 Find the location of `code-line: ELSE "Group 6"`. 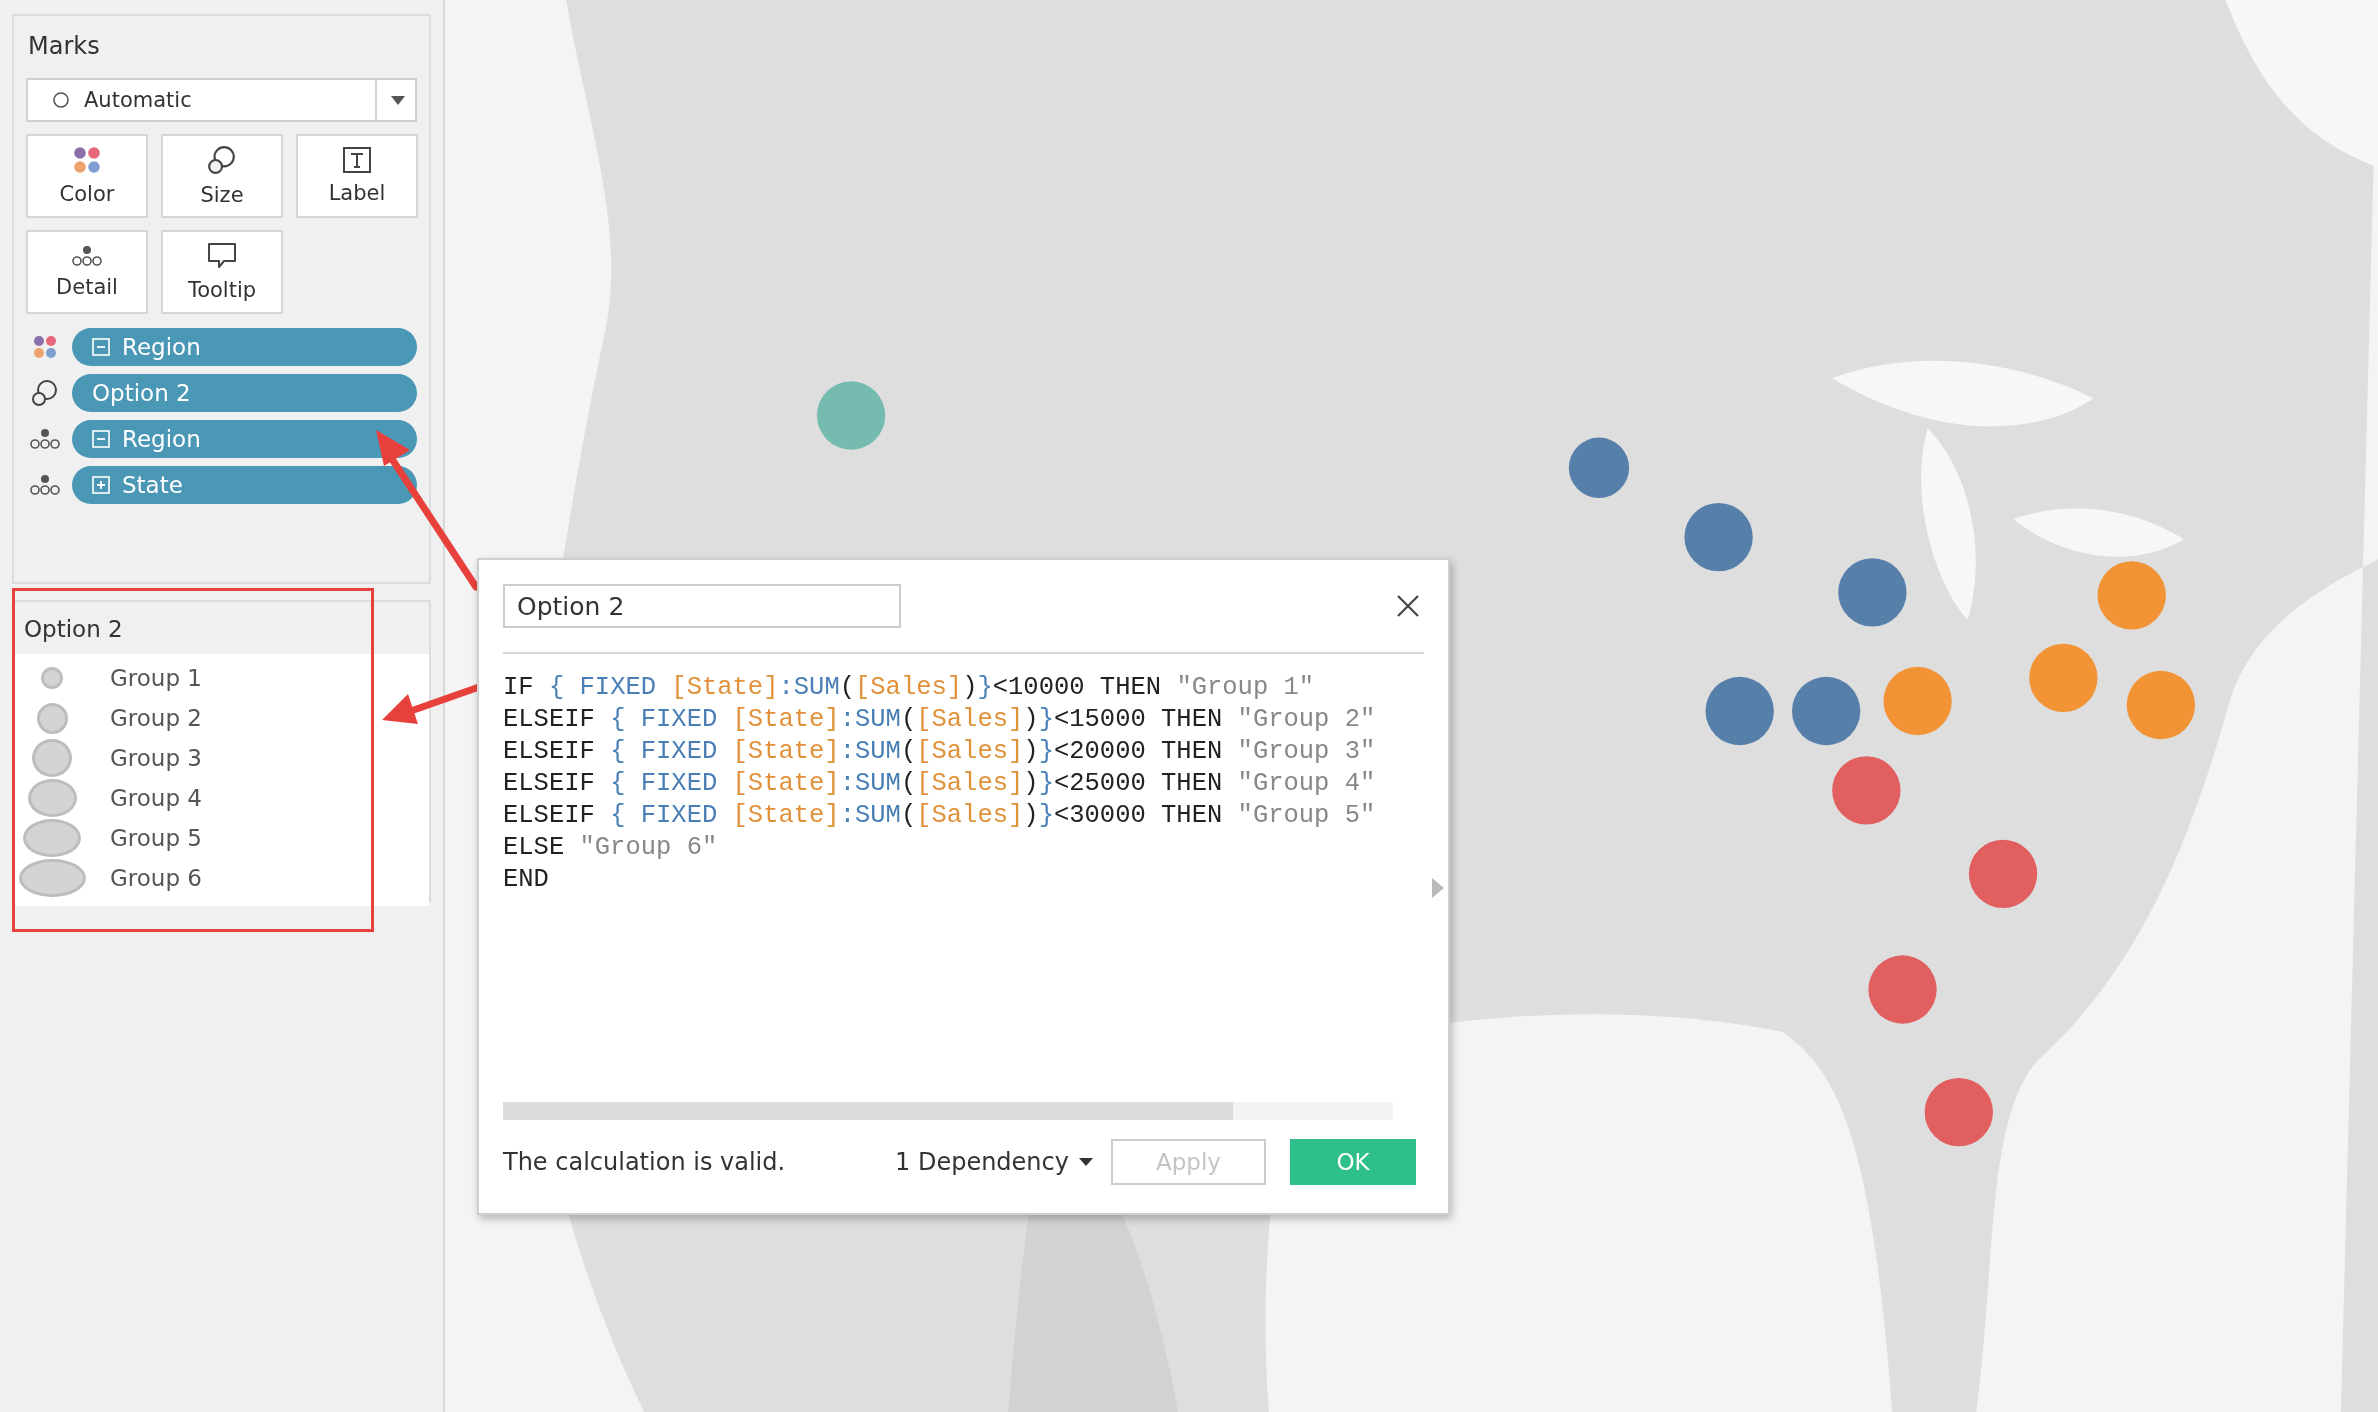

code-line: ELSE "Group 6" is located at coordinates (610, 848).